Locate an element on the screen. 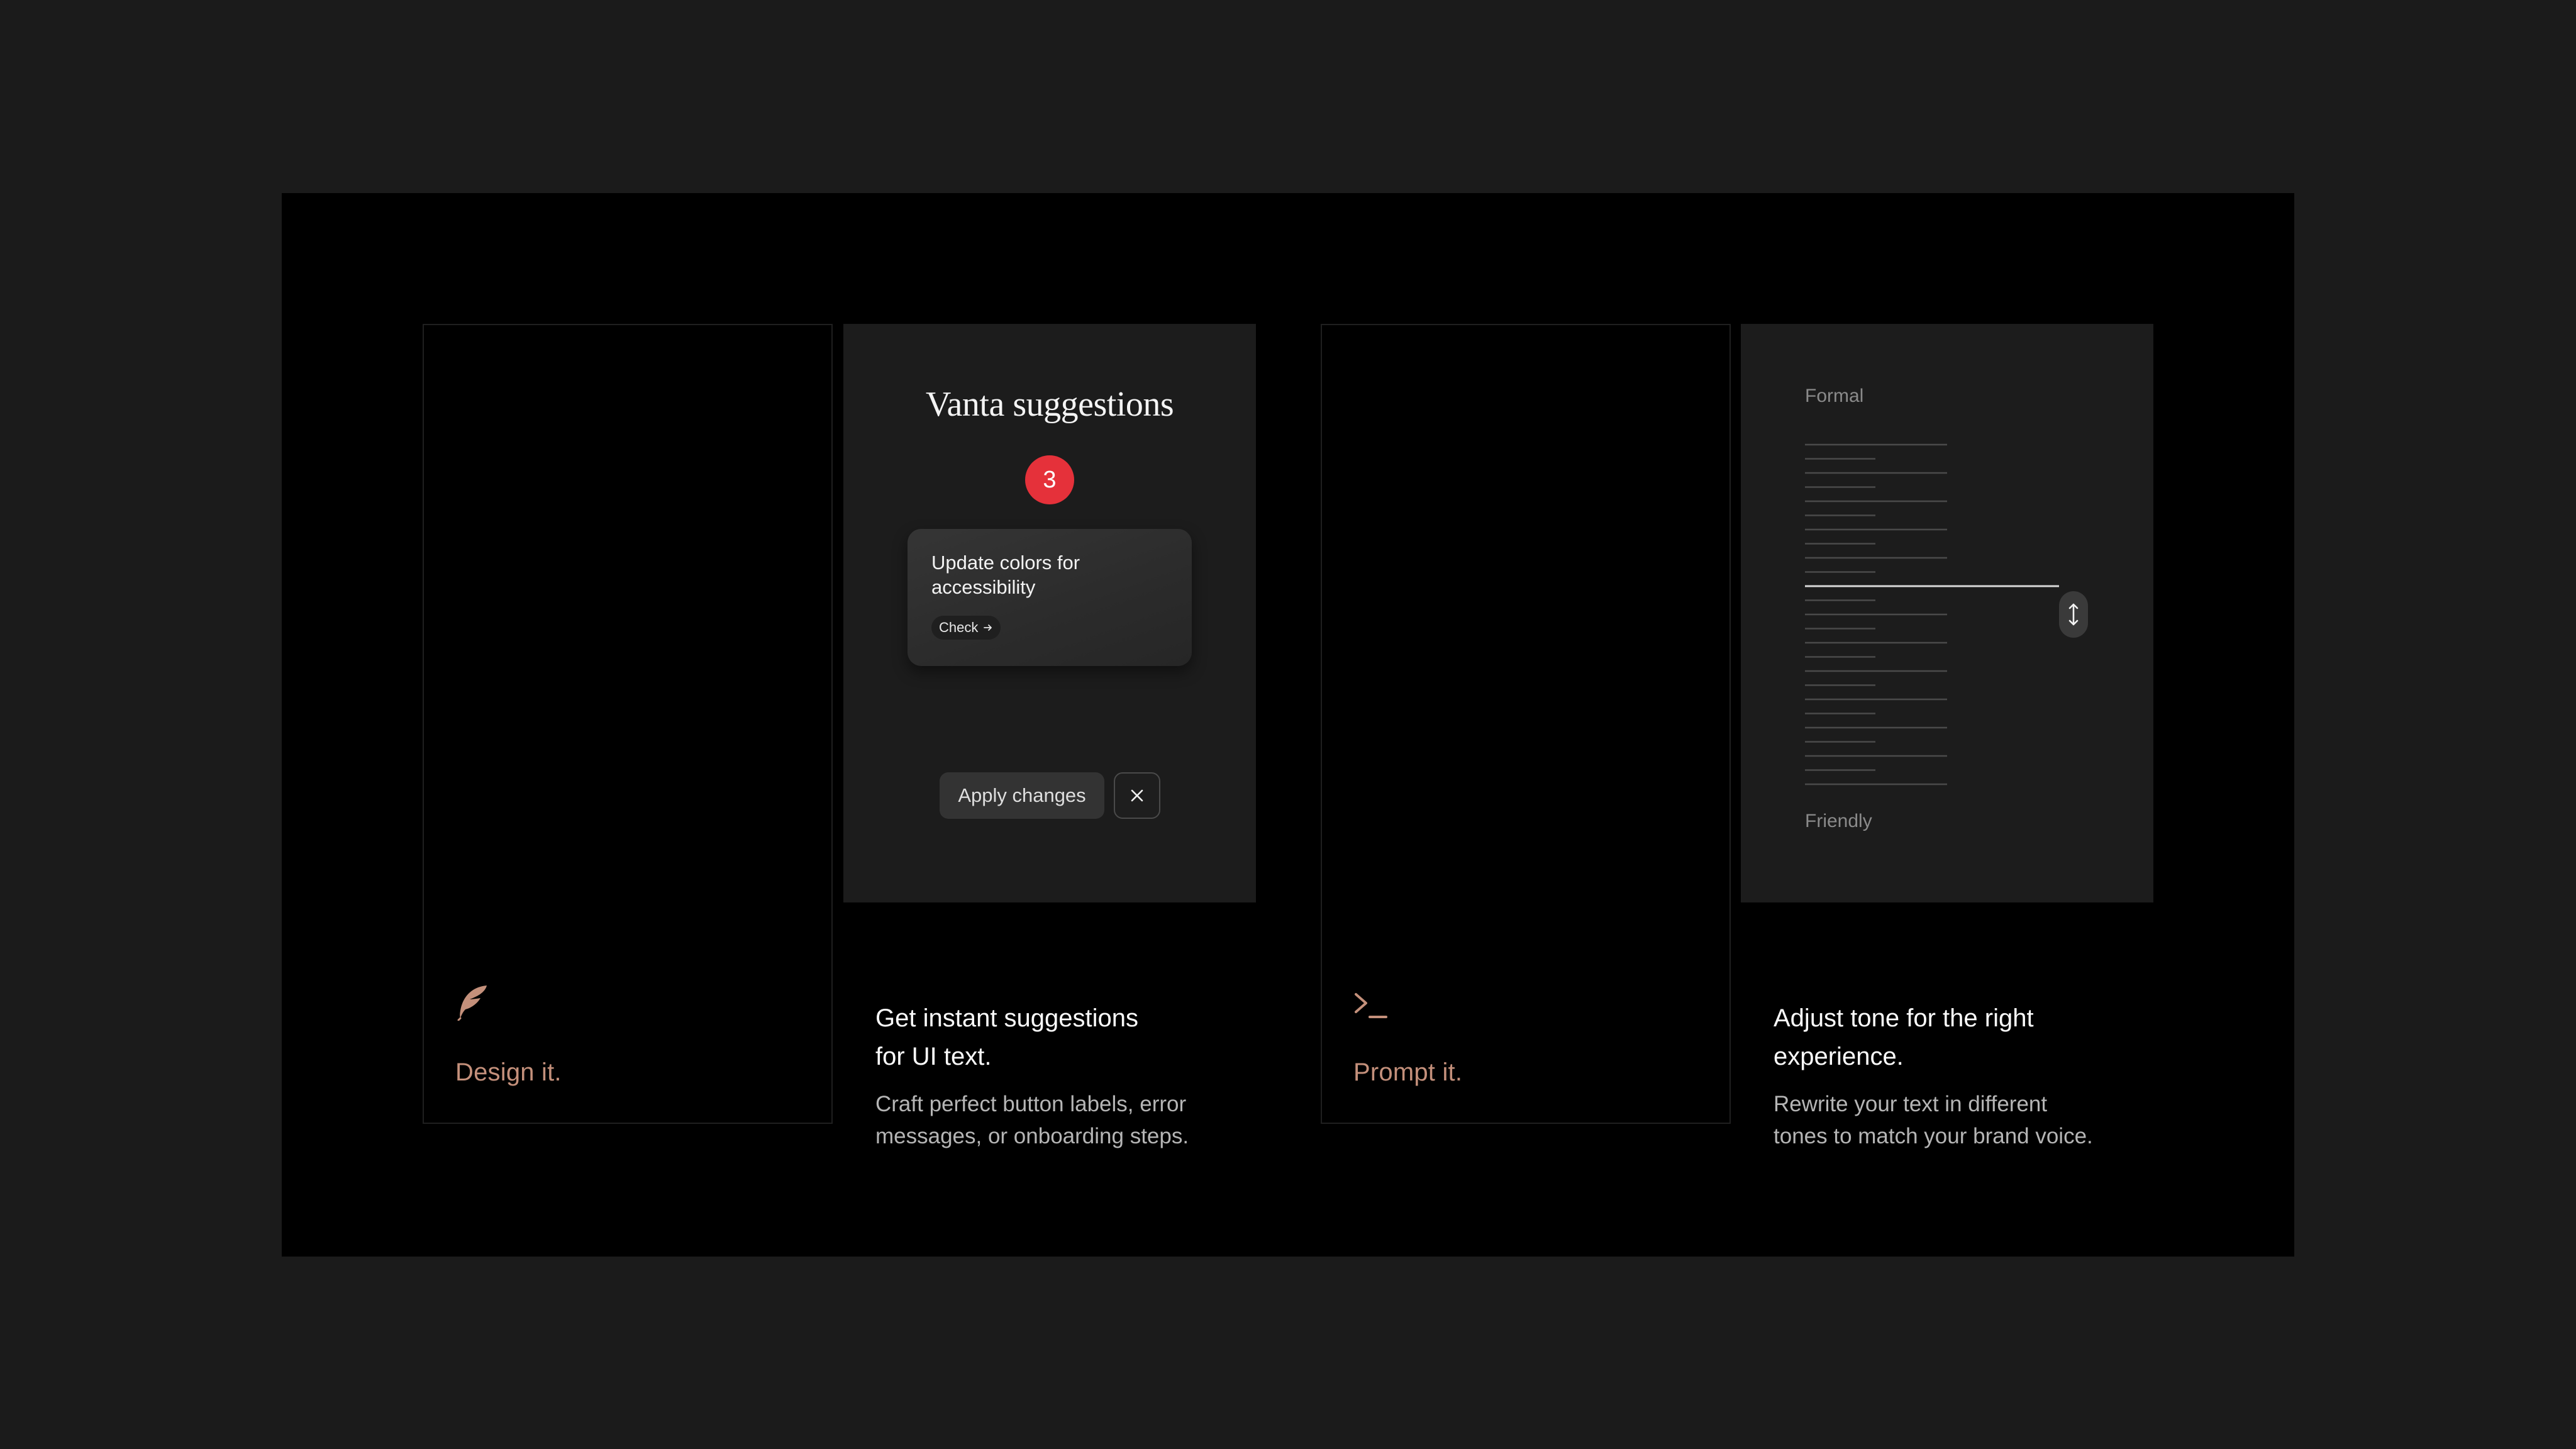 This screenshot has height=1449, width=2576. suggestions-description-line: messages, or onboarding steps. is located at coordinates (1032, 1136).